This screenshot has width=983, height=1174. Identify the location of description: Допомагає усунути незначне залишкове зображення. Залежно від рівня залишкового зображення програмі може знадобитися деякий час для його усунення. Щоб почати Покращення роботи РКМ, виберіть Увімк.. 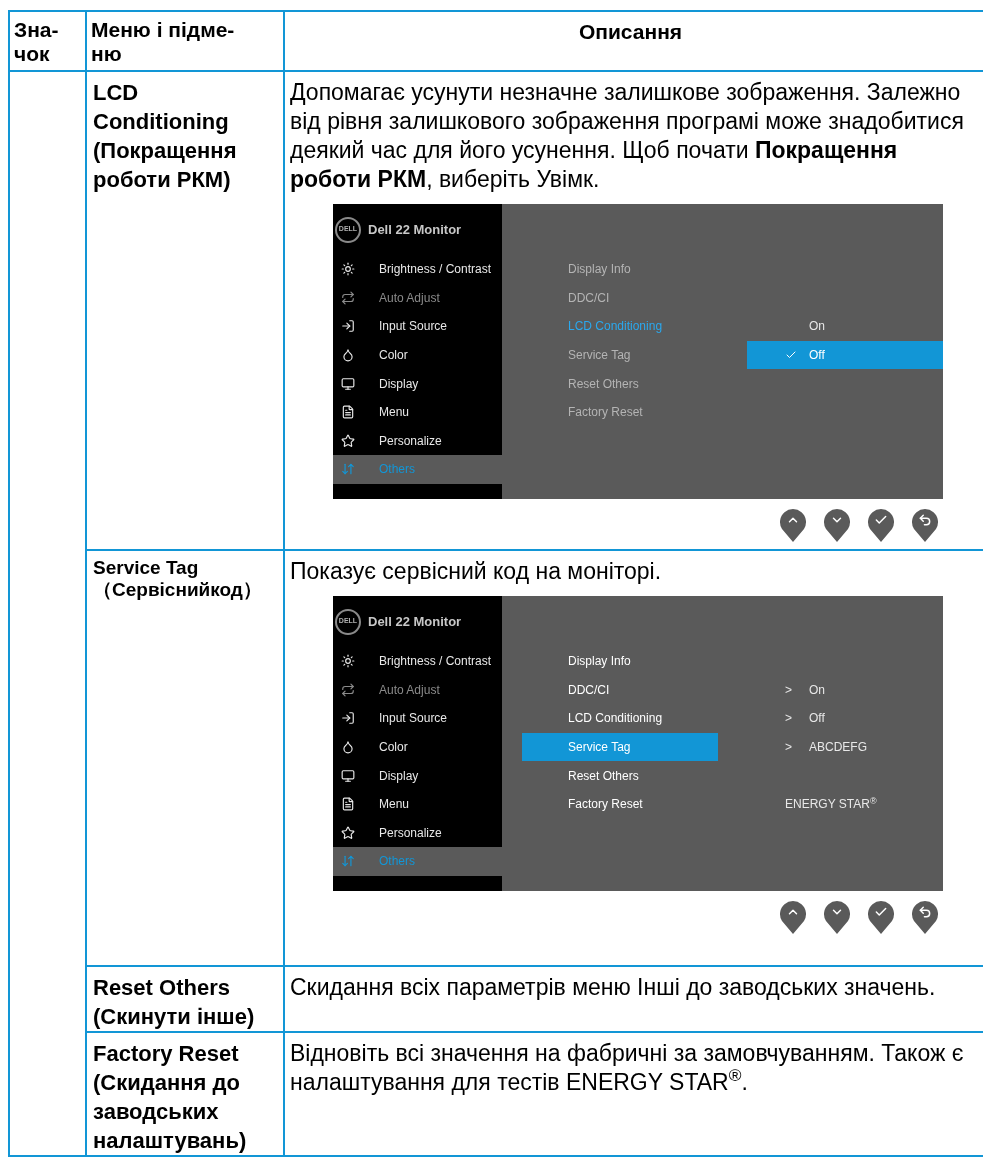
(627, 136).